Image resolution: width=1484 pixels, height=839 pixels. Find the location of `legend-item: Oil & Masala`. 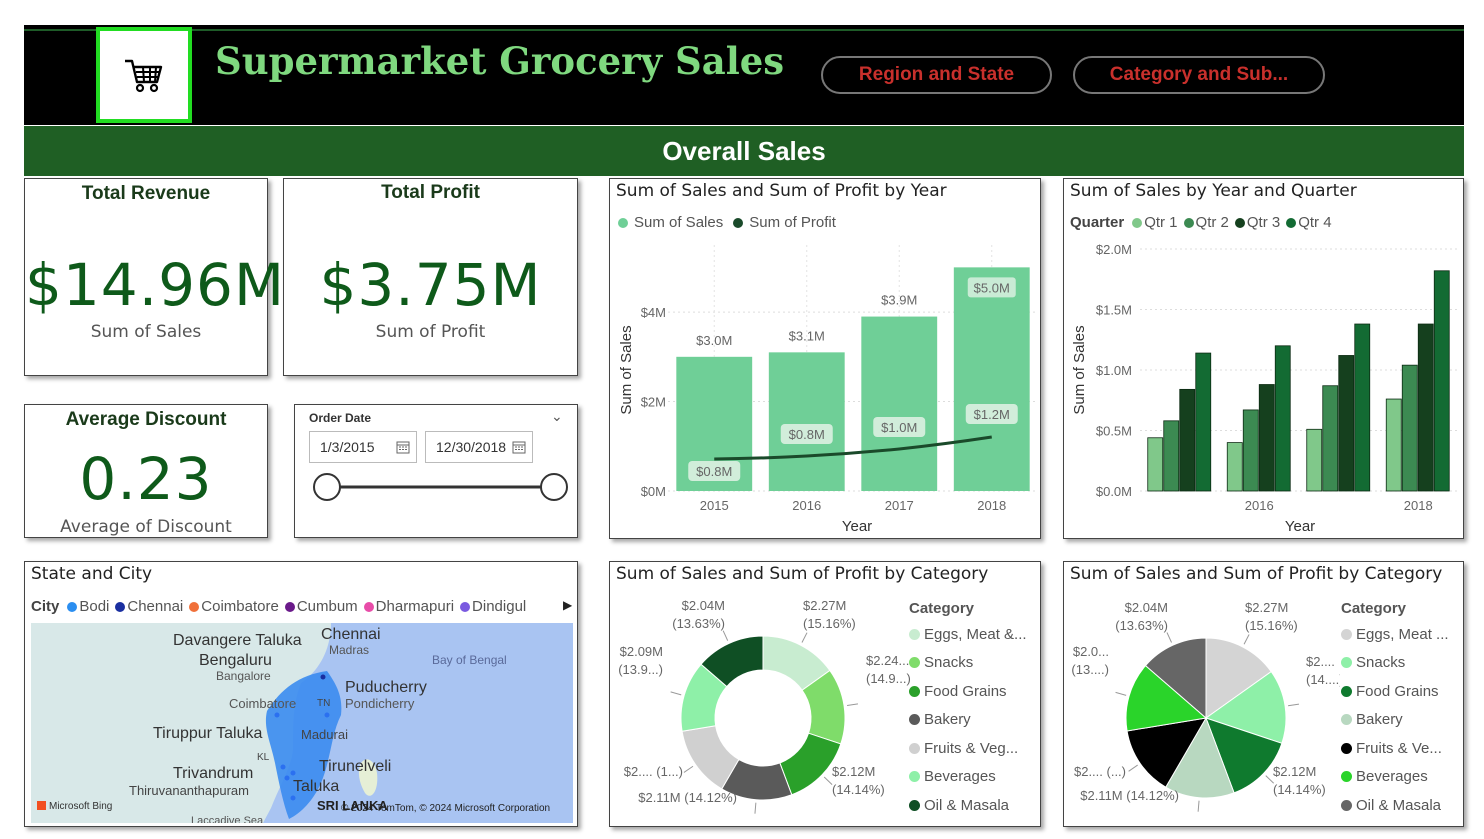

legend-item: Oil & Masala is located at coordinates (1395, 805).